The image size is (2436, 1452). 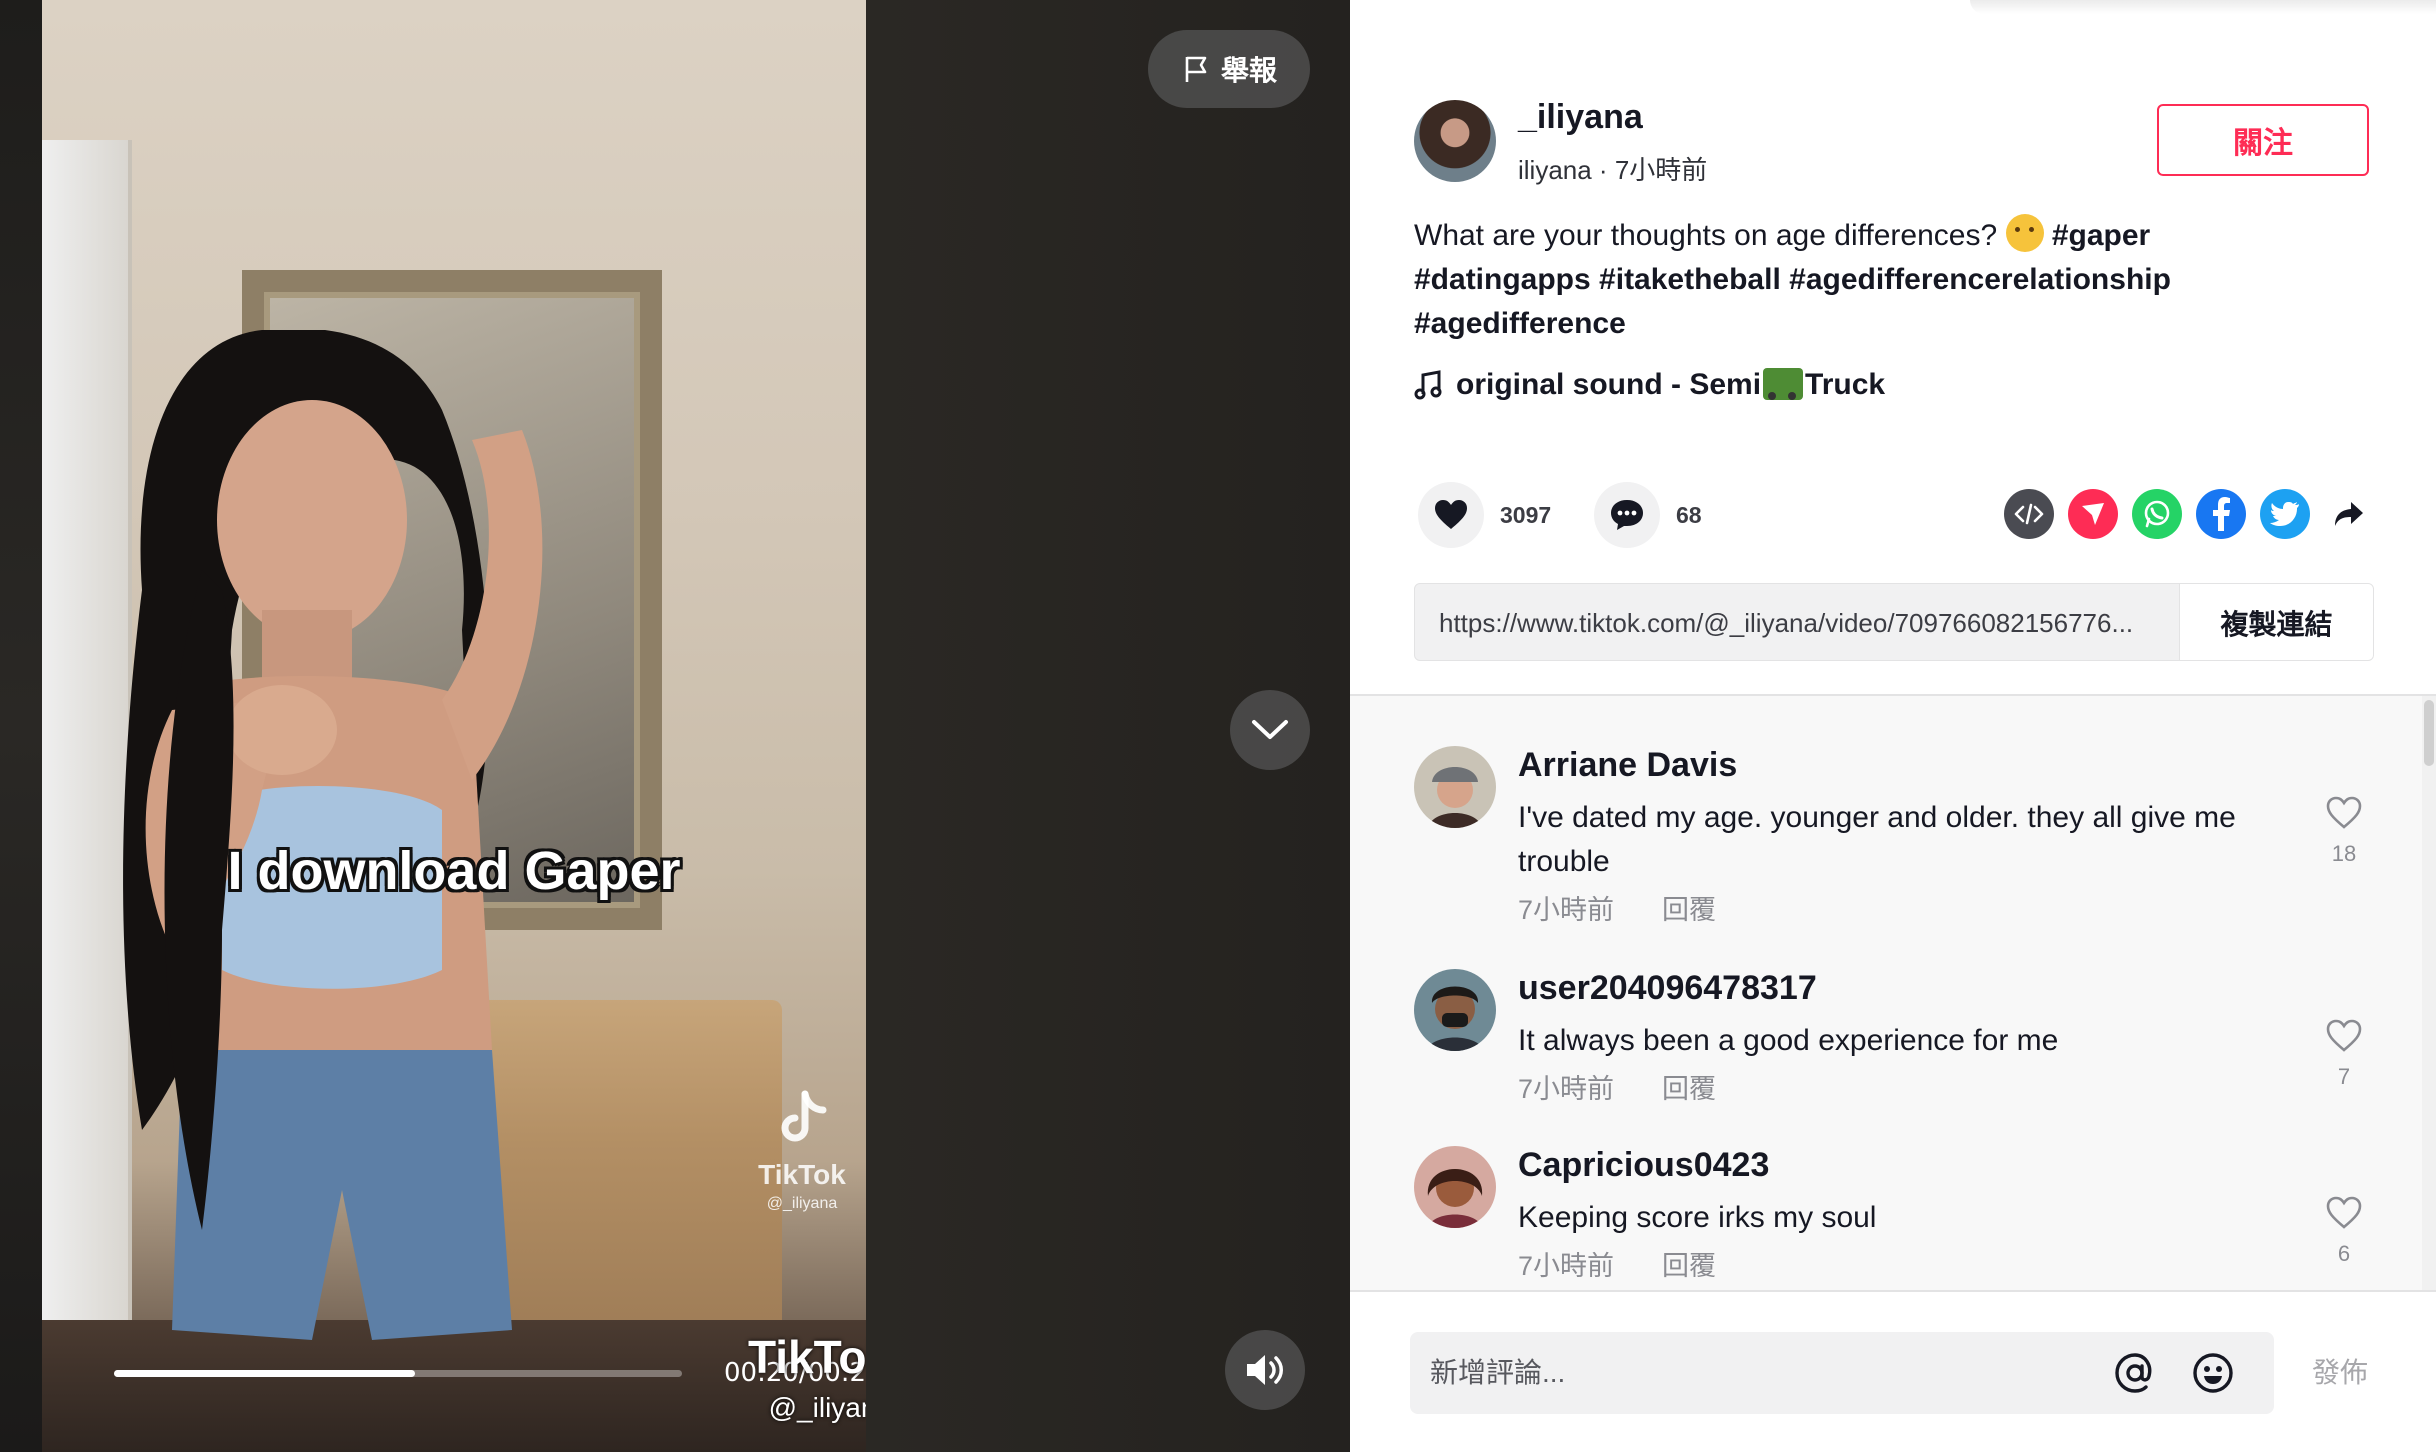 I want to click on volume-icon, so click(x=1265, y=1370).